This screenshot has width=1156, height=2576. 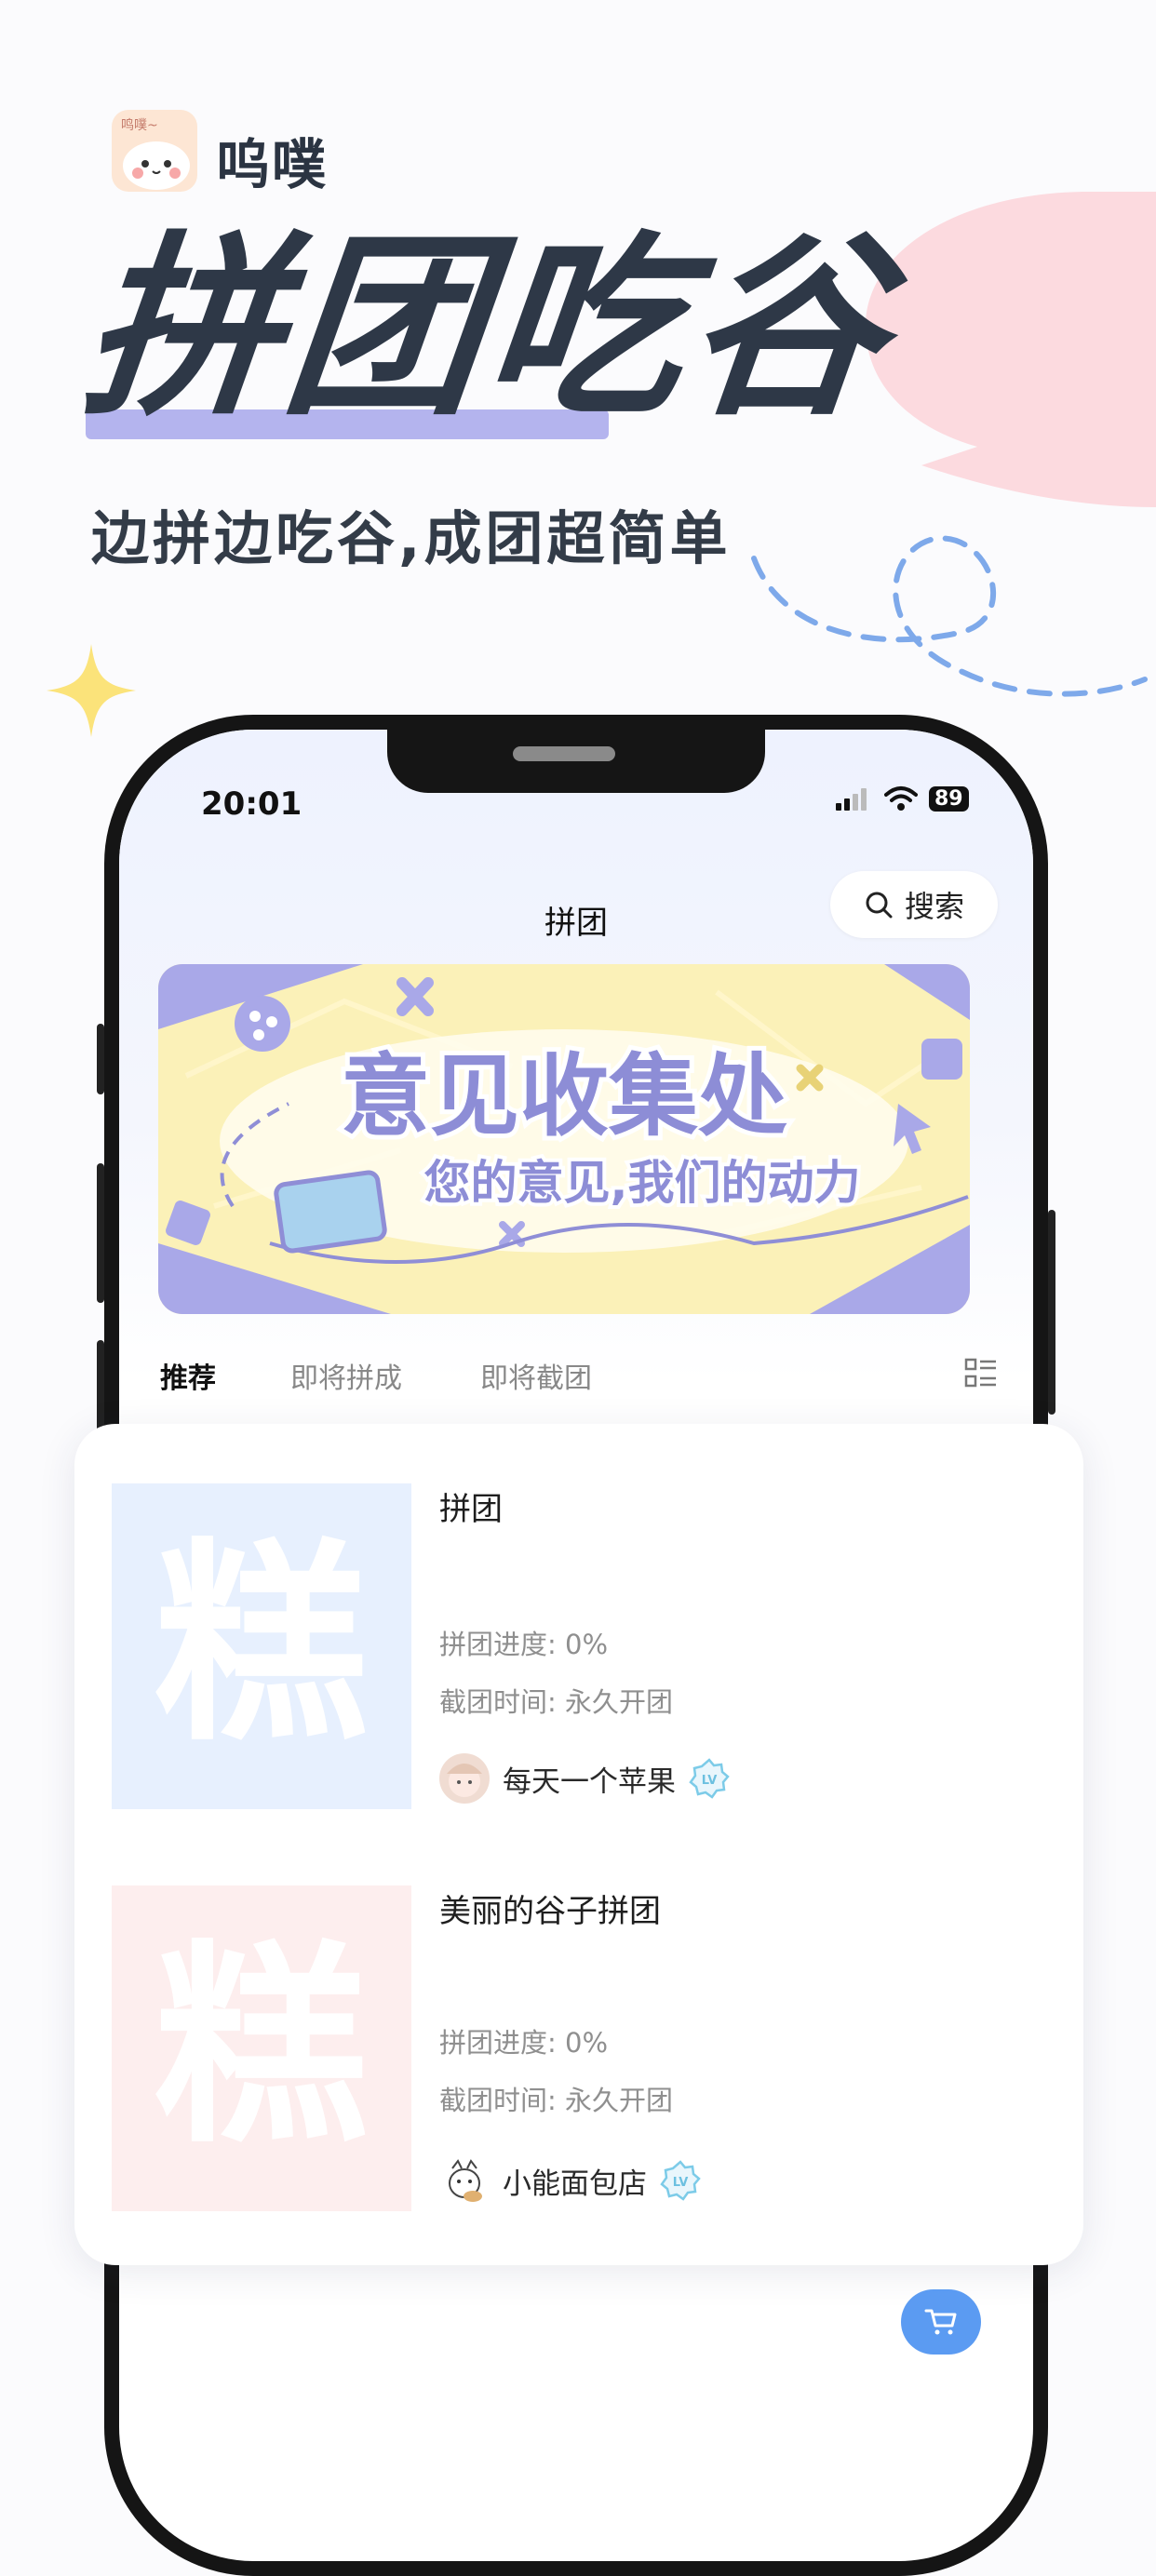 I want to click on category-tabs: 推荐 即将拼成 即将截团, so click(x=579, y=1383).